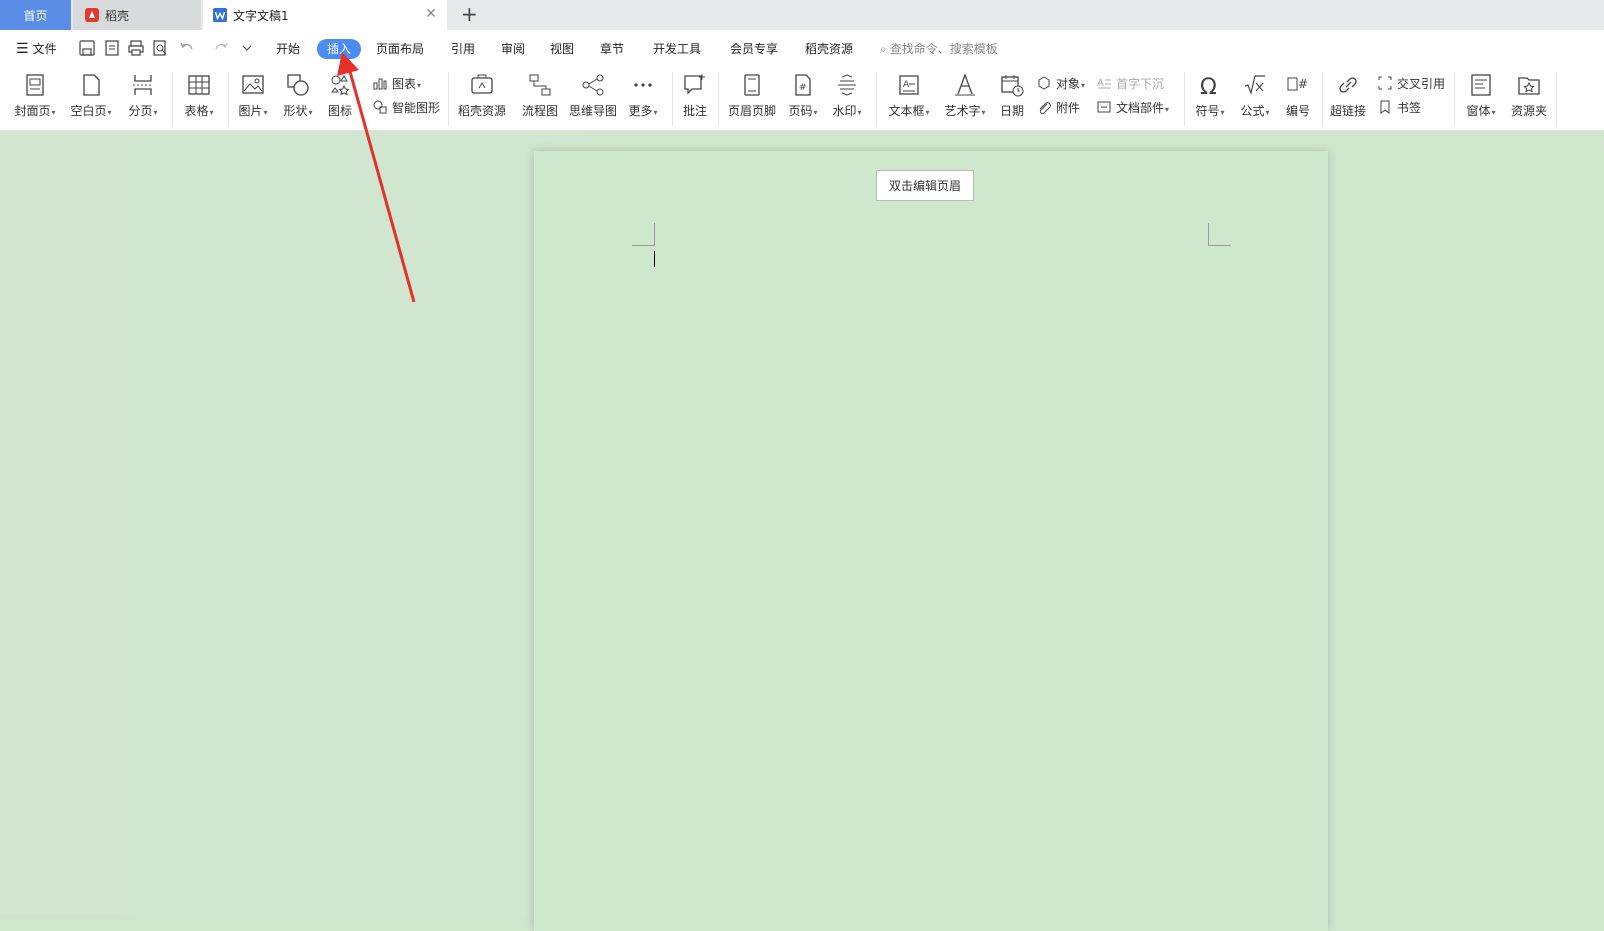  What do you see at coordinates (1100, 83) in the screenshot?
I see `svg-text: A` at bounding box center [1100, 83].